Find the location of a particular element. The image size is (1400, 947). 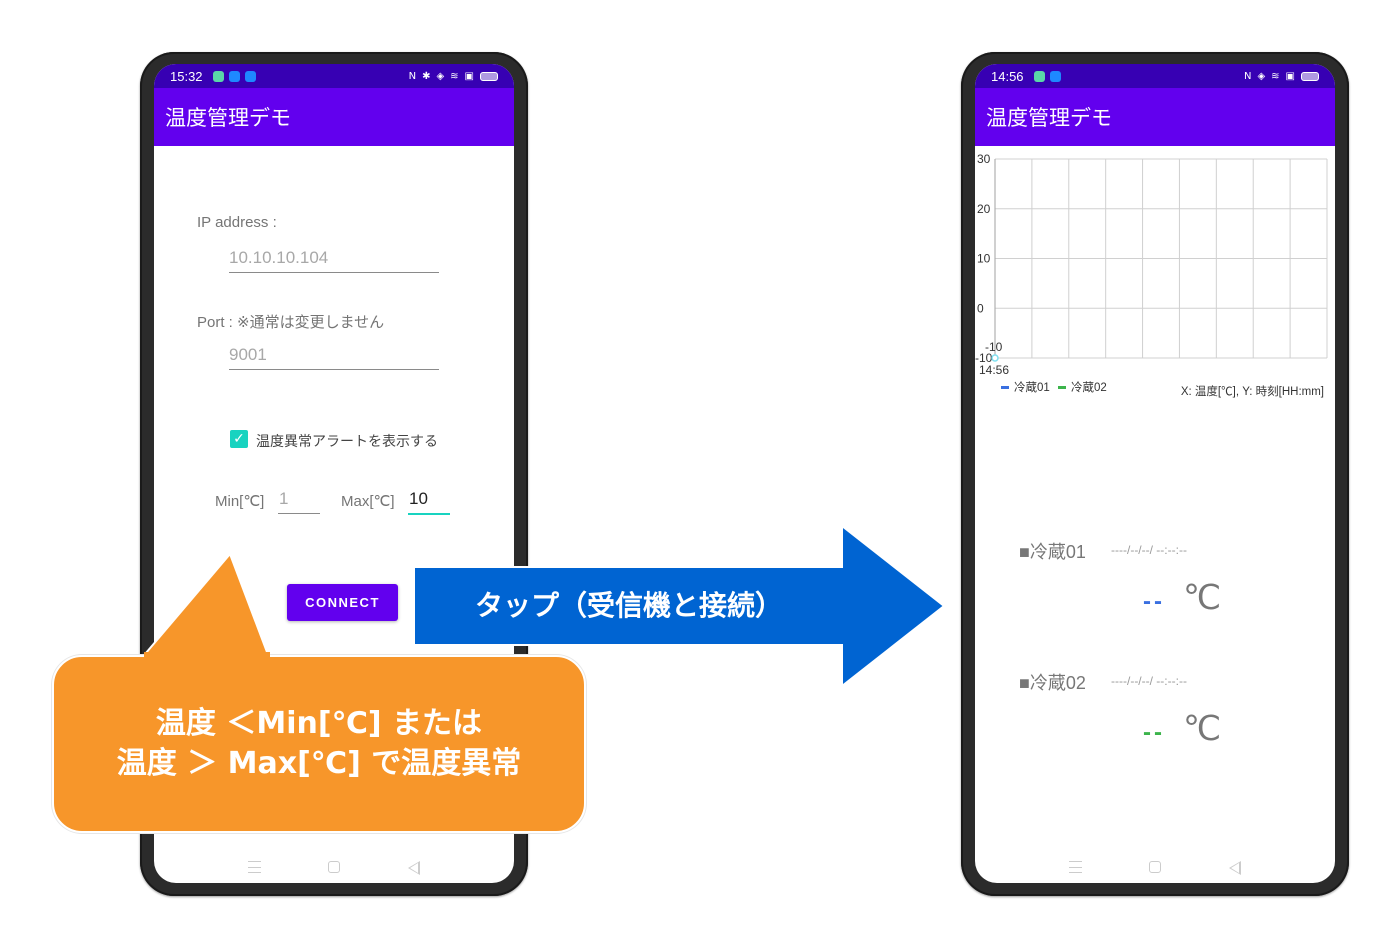

arrow-label: タップ（受信機と接続） is located at coordinates (628, 605).